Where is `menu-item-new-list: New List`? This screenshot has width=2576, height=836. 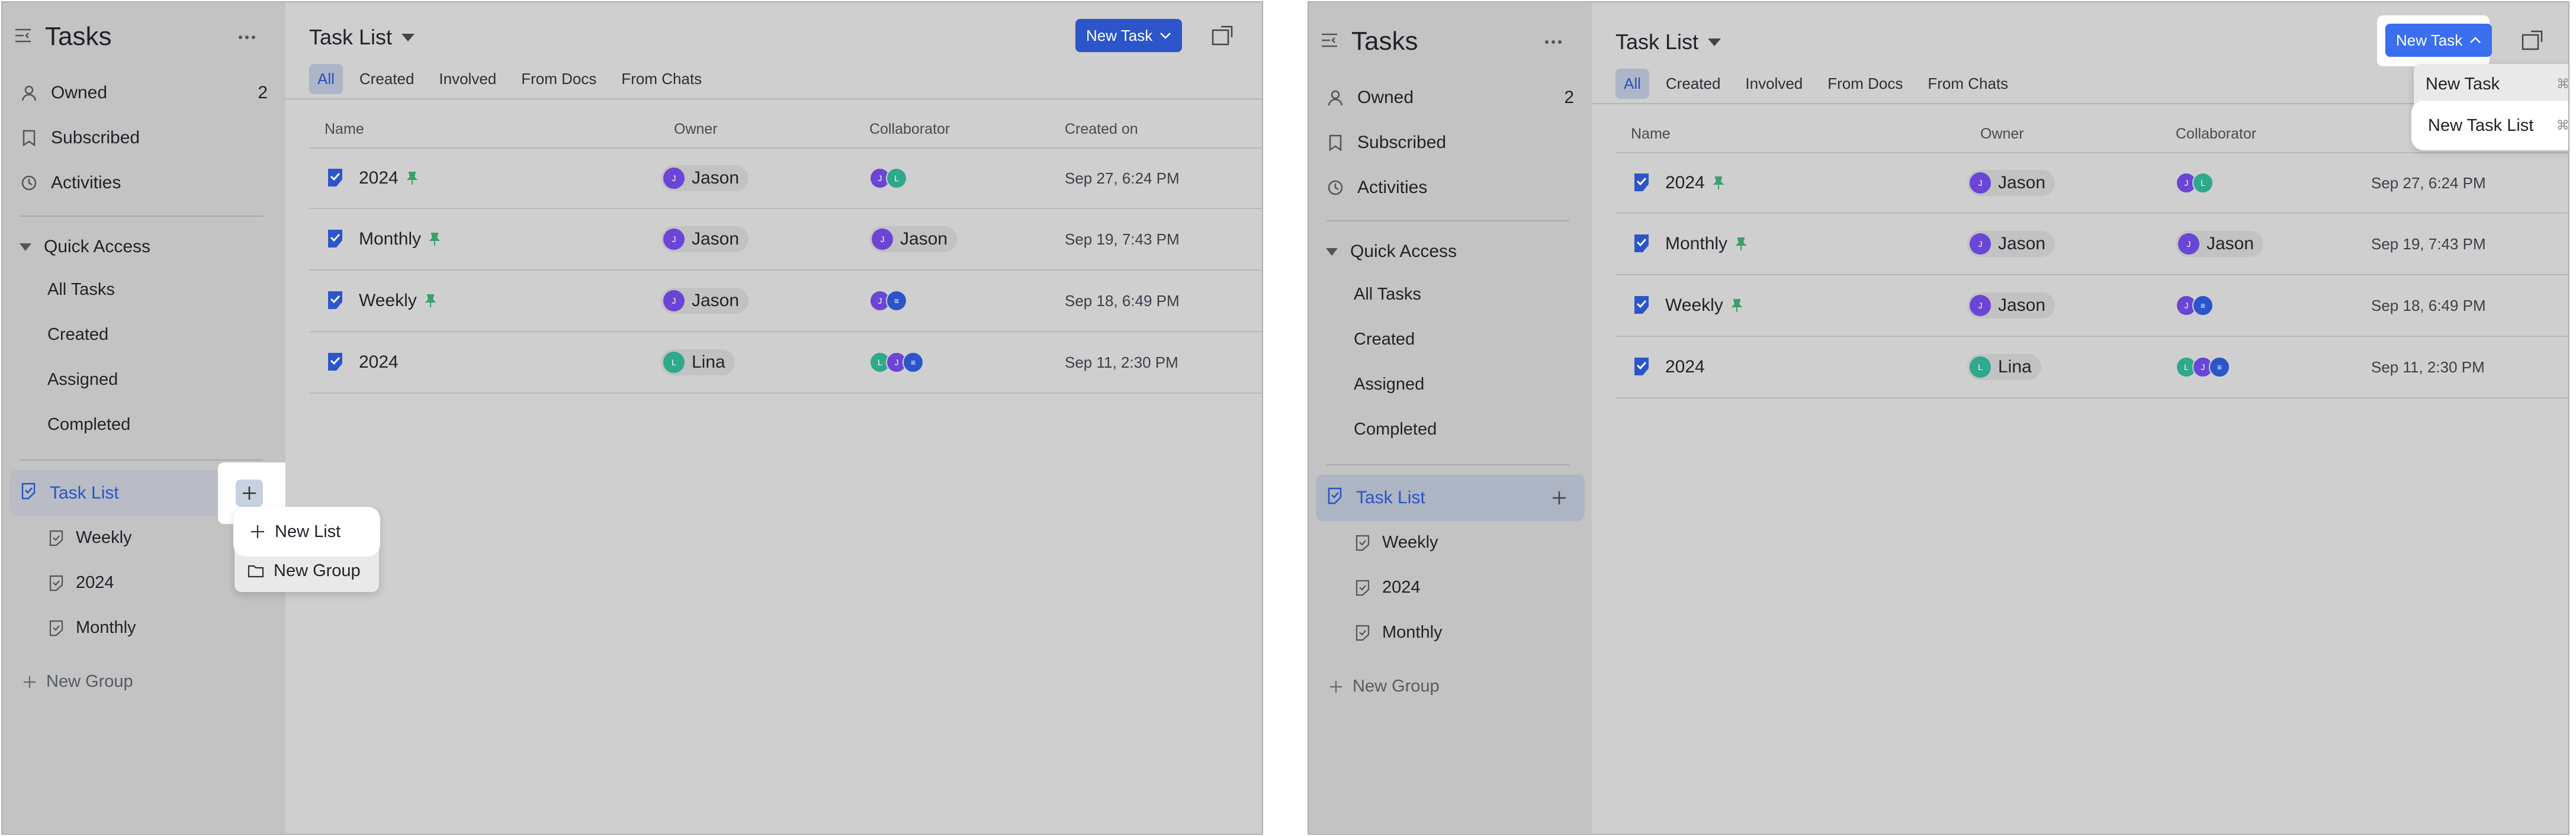
menu-item-new-list: New List is located at coordinates (307, 531).